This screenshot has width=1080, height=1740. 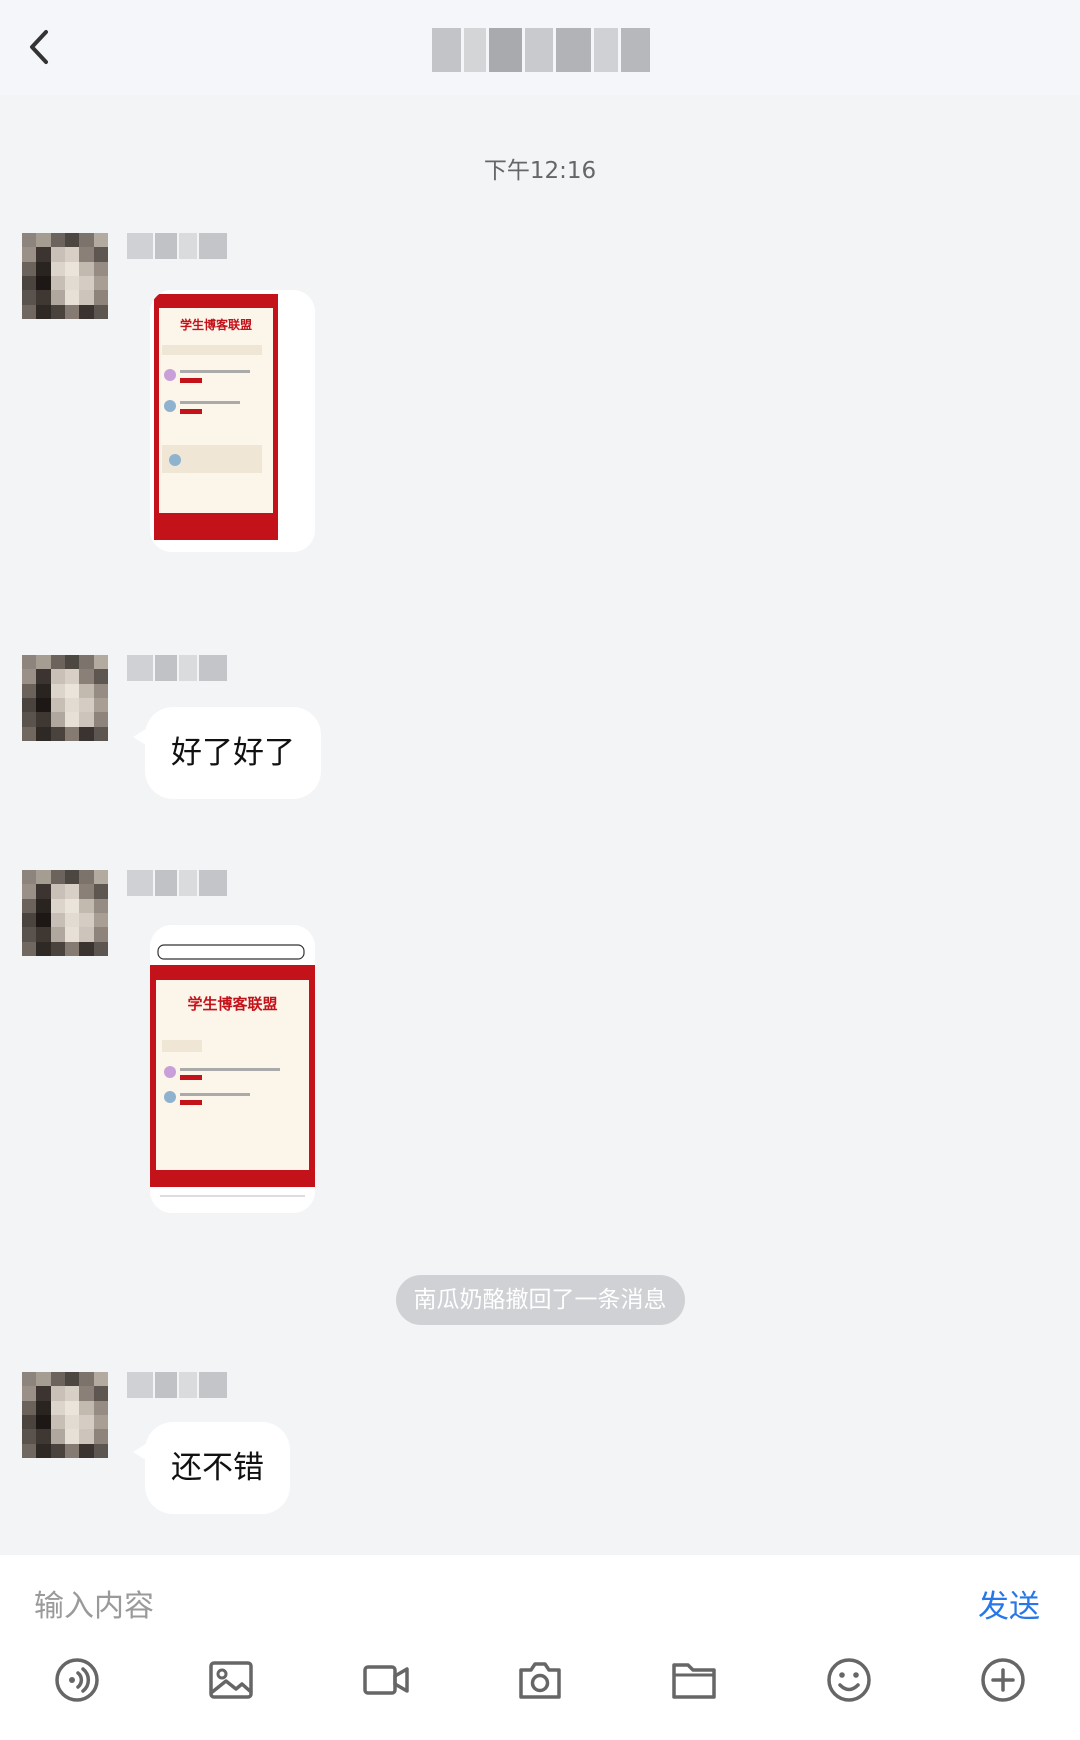 I want to click on recall-notice: 南瓜奶酪撤回了一条消息, so click(x=540, y=1300).